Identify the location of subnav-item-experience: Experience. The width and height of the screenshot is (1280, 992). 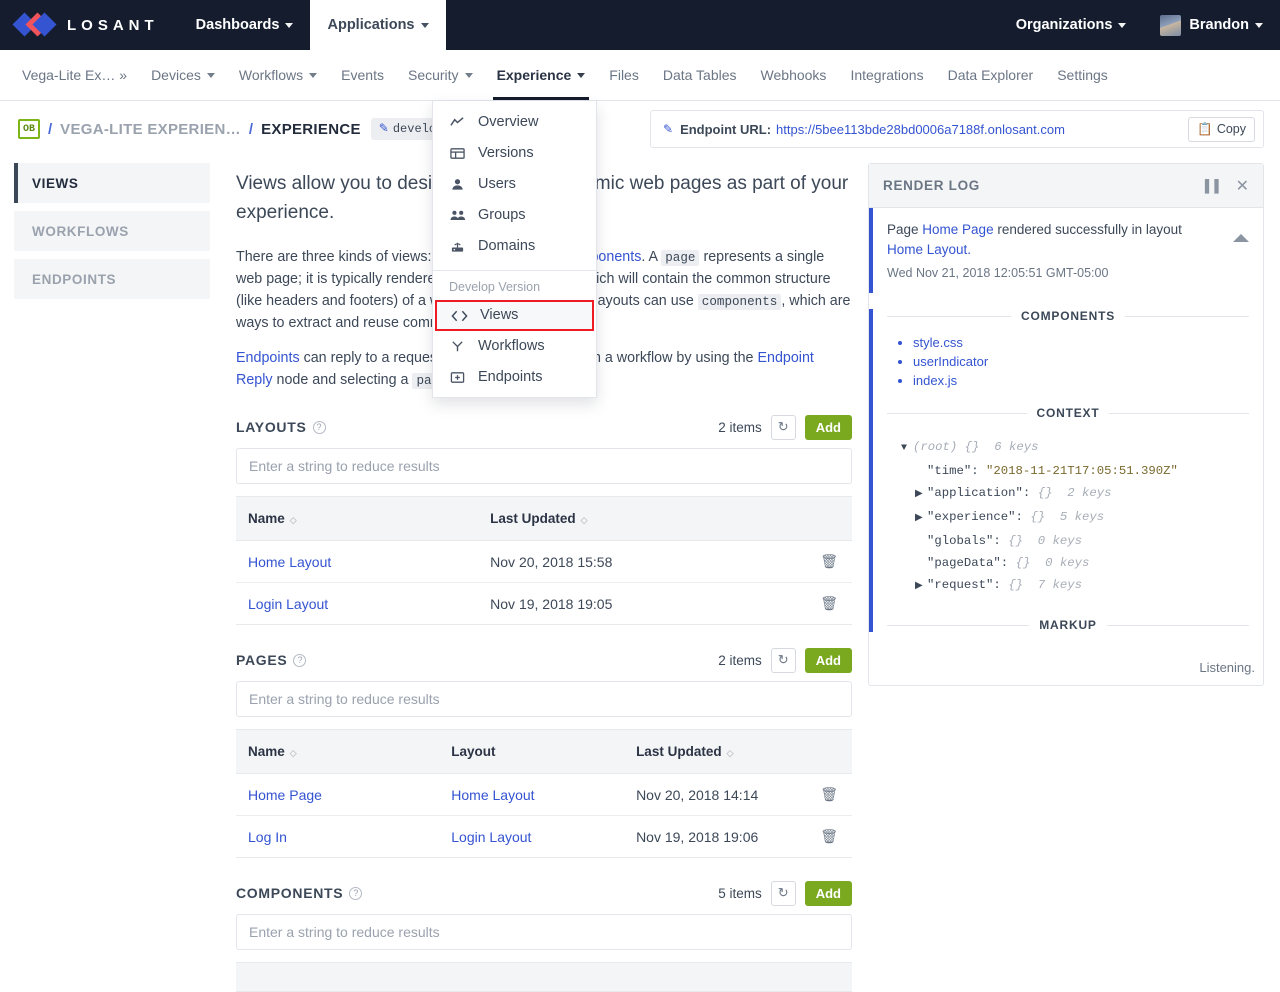
(541, 75).